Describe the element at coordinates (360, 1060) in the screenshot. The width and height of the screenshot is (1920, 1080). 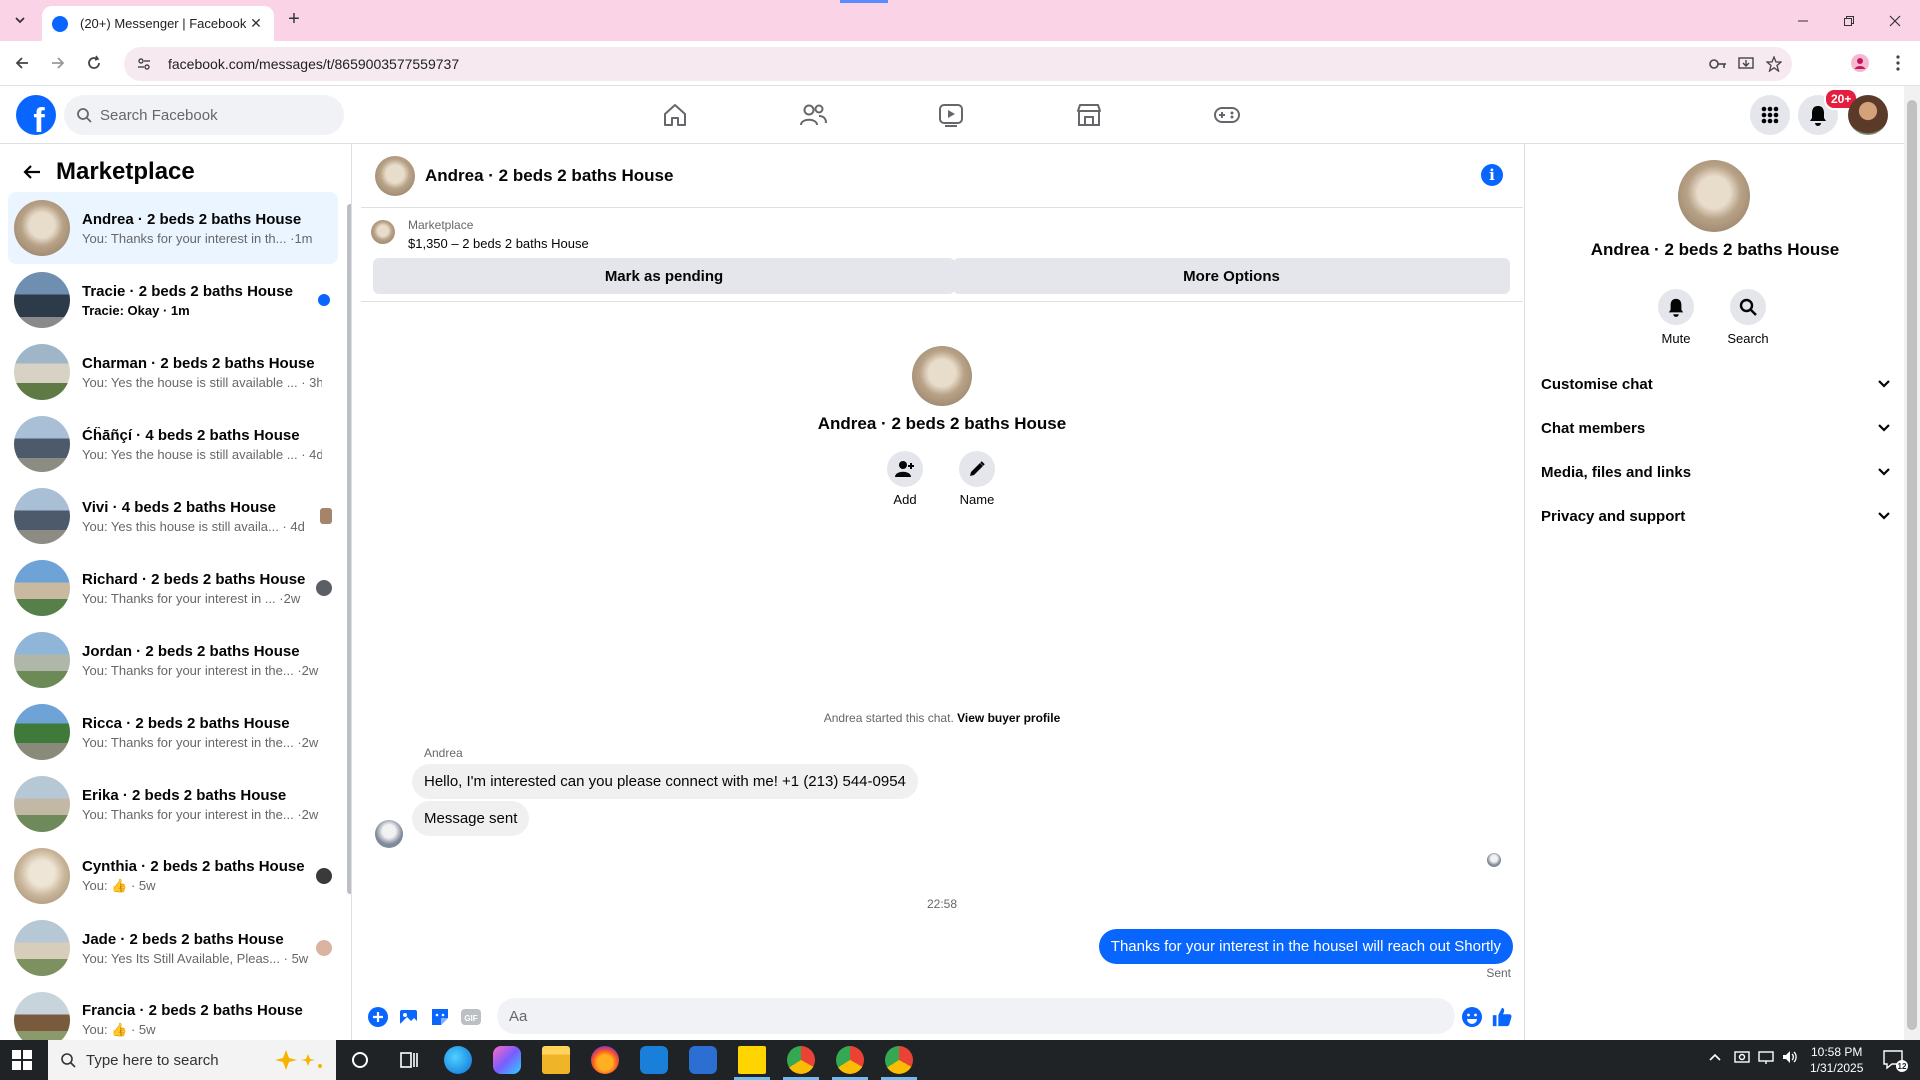
I see `task-view-circle-icon` at that location.